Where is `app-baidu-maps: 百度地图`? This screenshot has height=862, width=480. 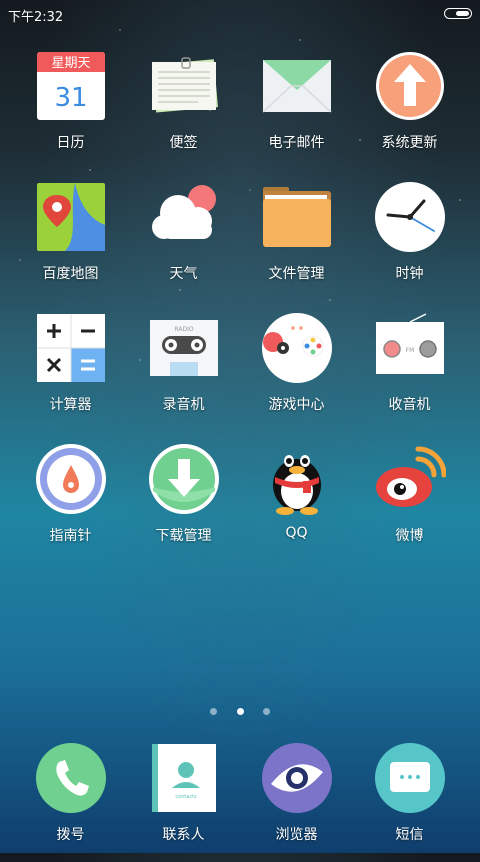
app-baidu-maps: 百度地图 is located at coordinates (70, 241).